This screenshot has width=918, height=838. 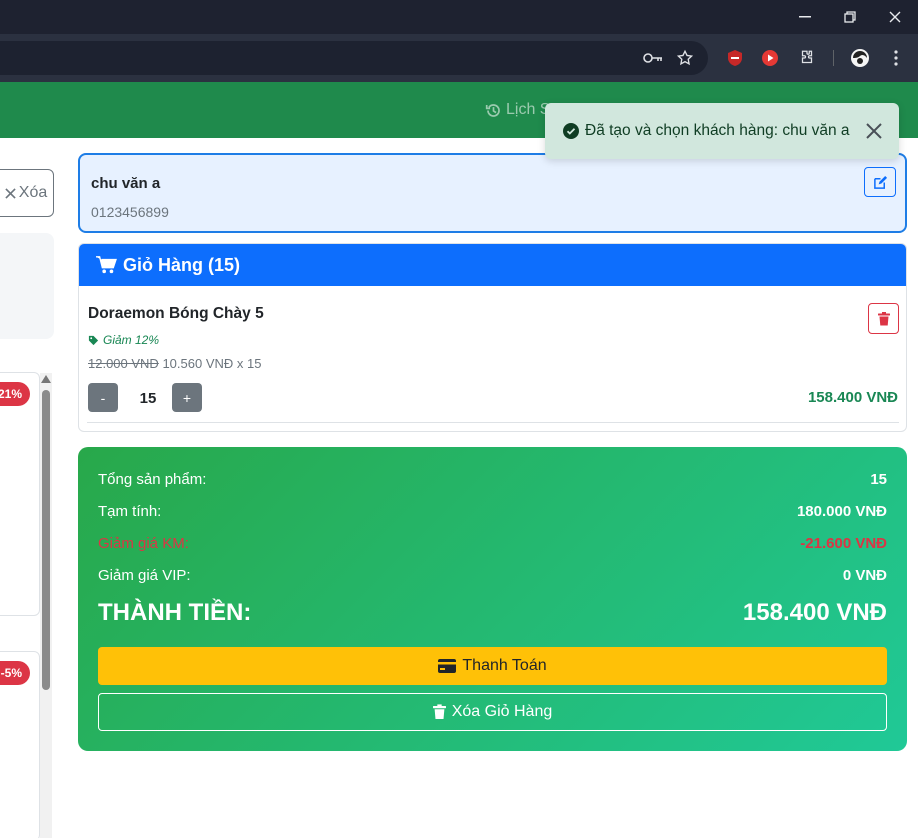 I want to click on browser-menu-icon, so click(x=896, y=58).